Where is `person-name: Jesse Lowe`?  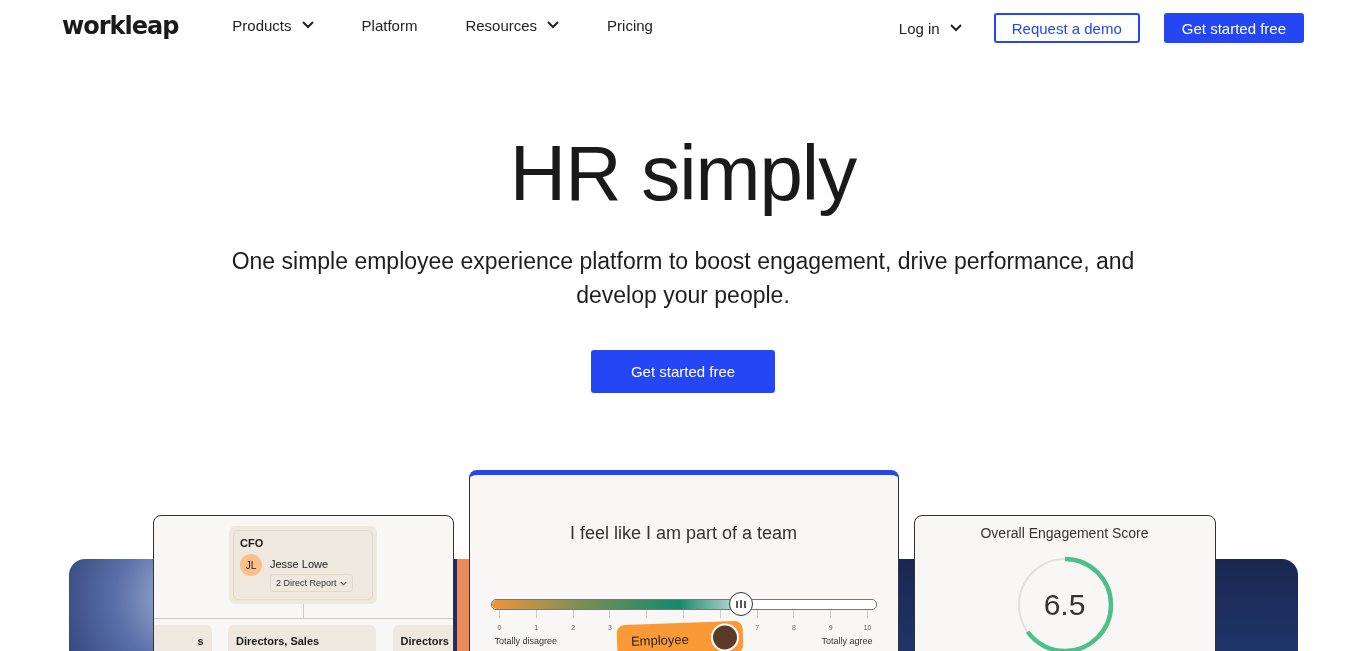
person-name: Jesse Lowe is located at coordinates (300, 563).